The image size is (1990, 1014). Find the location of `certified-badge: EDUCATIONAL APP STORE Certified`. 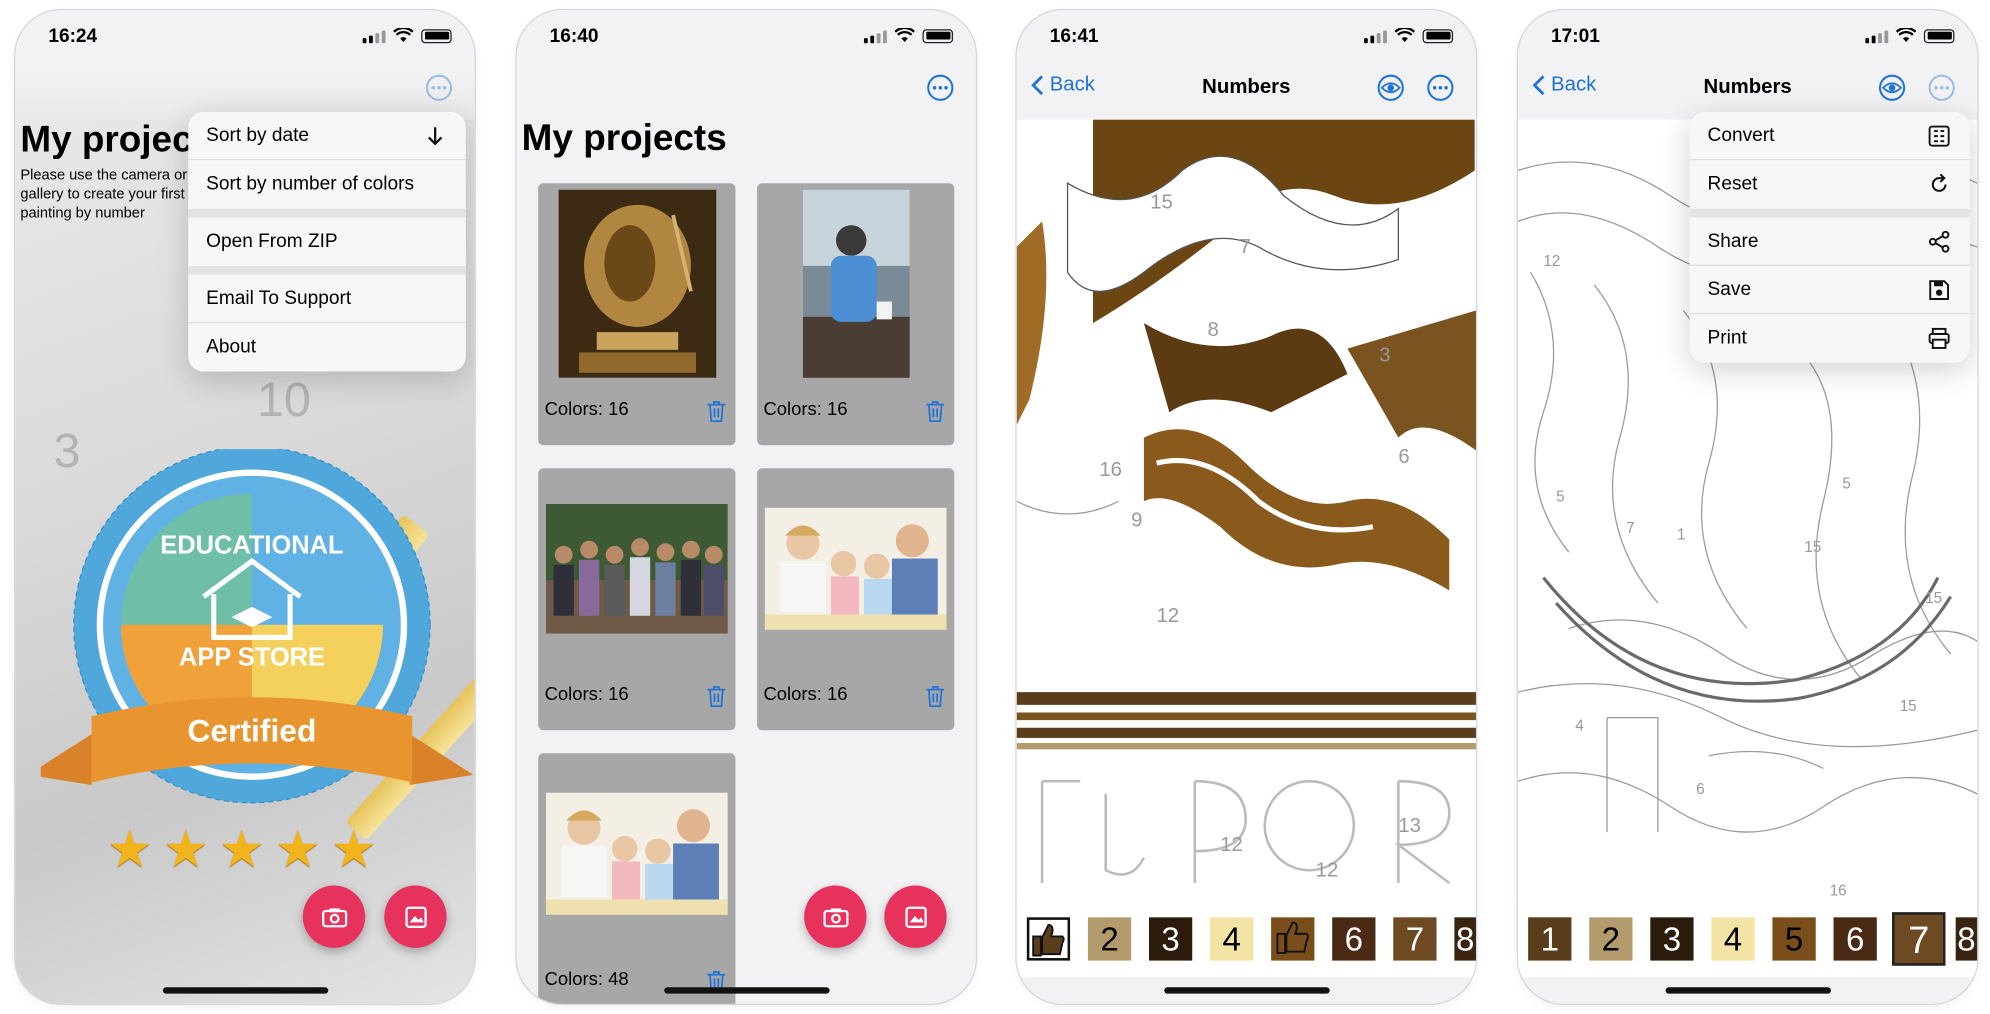

certified-badge: EDUCATIONAL APP STORE Certified is located at coordinates (257, 626).